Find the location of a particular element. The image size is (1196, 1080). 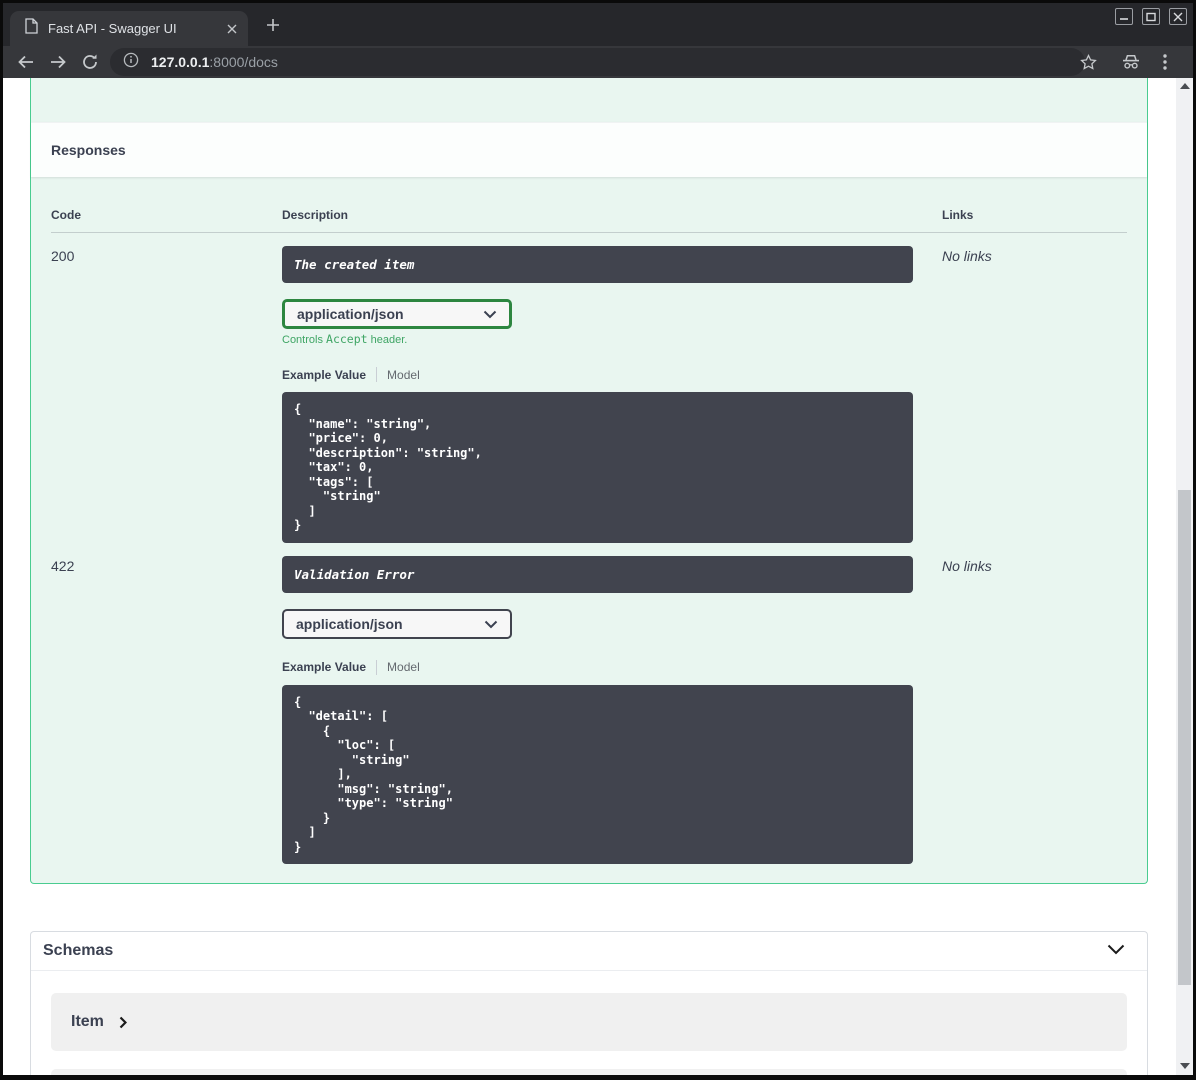

browser-tab: Fast API - Swagger UI is located at coordinates (129, 28).